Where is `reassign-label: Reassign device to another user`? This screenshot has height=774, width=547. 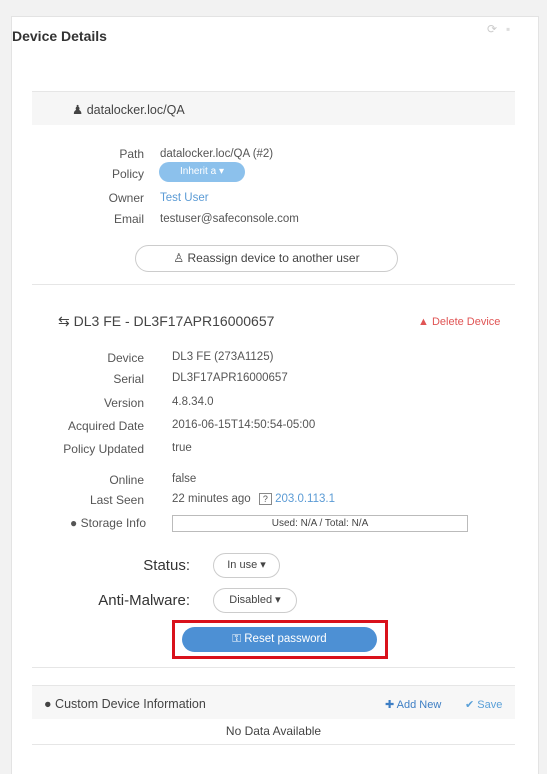
reassign-label: Reassign device to another user is located at coordinates (273, 258).